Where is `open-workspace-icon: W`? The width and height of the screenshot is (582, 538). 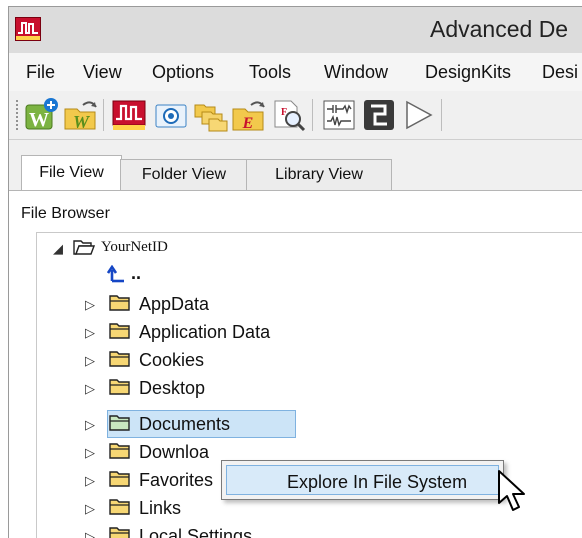
open-workspace-icon: W is located at coordinates (81, 115).